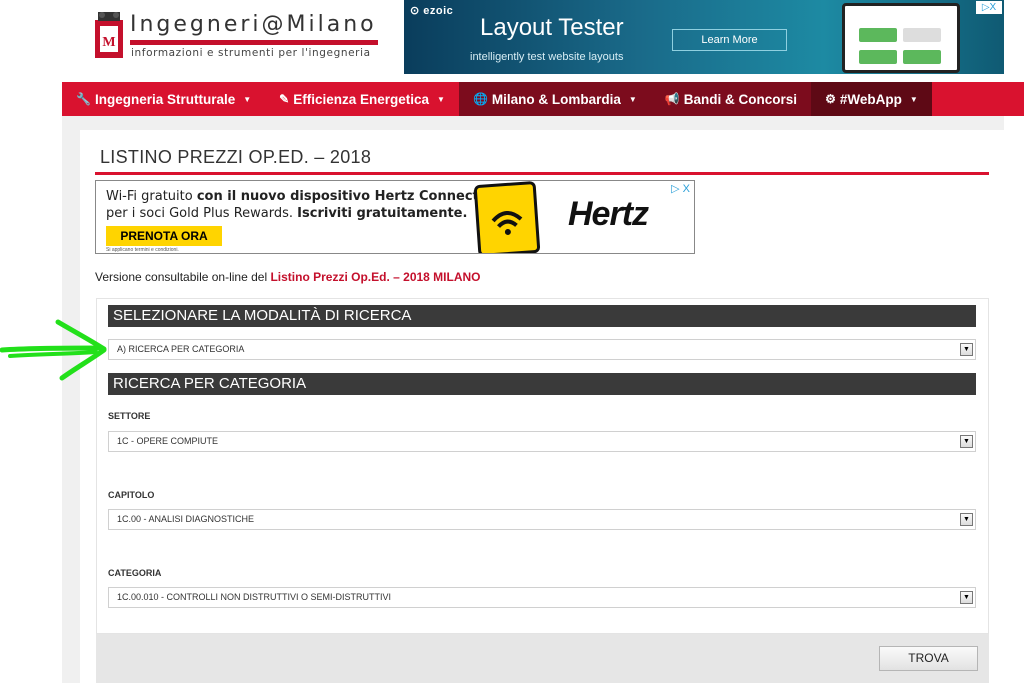 This screenshot has height=683, width=1024. I want to click on globe-icon: 🌐, so click(480, 99).